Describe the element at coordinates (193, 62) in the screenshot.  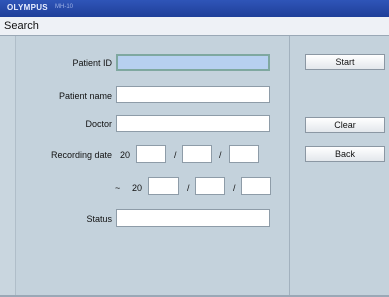
I see `patient-id-input` at that location.